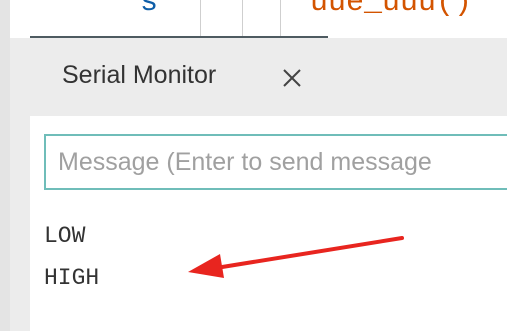 This screenshot has width=507, height=331. Describe the element at coordinates (72, 278) in the screenshot. I see `serial-output-line: HIGH` at that location.